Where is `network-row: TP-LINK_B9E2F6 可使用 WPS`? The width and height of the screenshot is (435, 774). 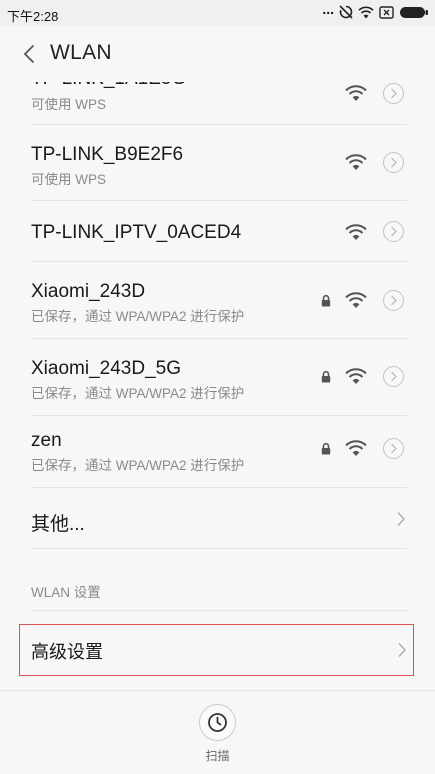
network-row: TP-LINK_B9E2F6 可使用 WPS is located at coordinates (217, 162).